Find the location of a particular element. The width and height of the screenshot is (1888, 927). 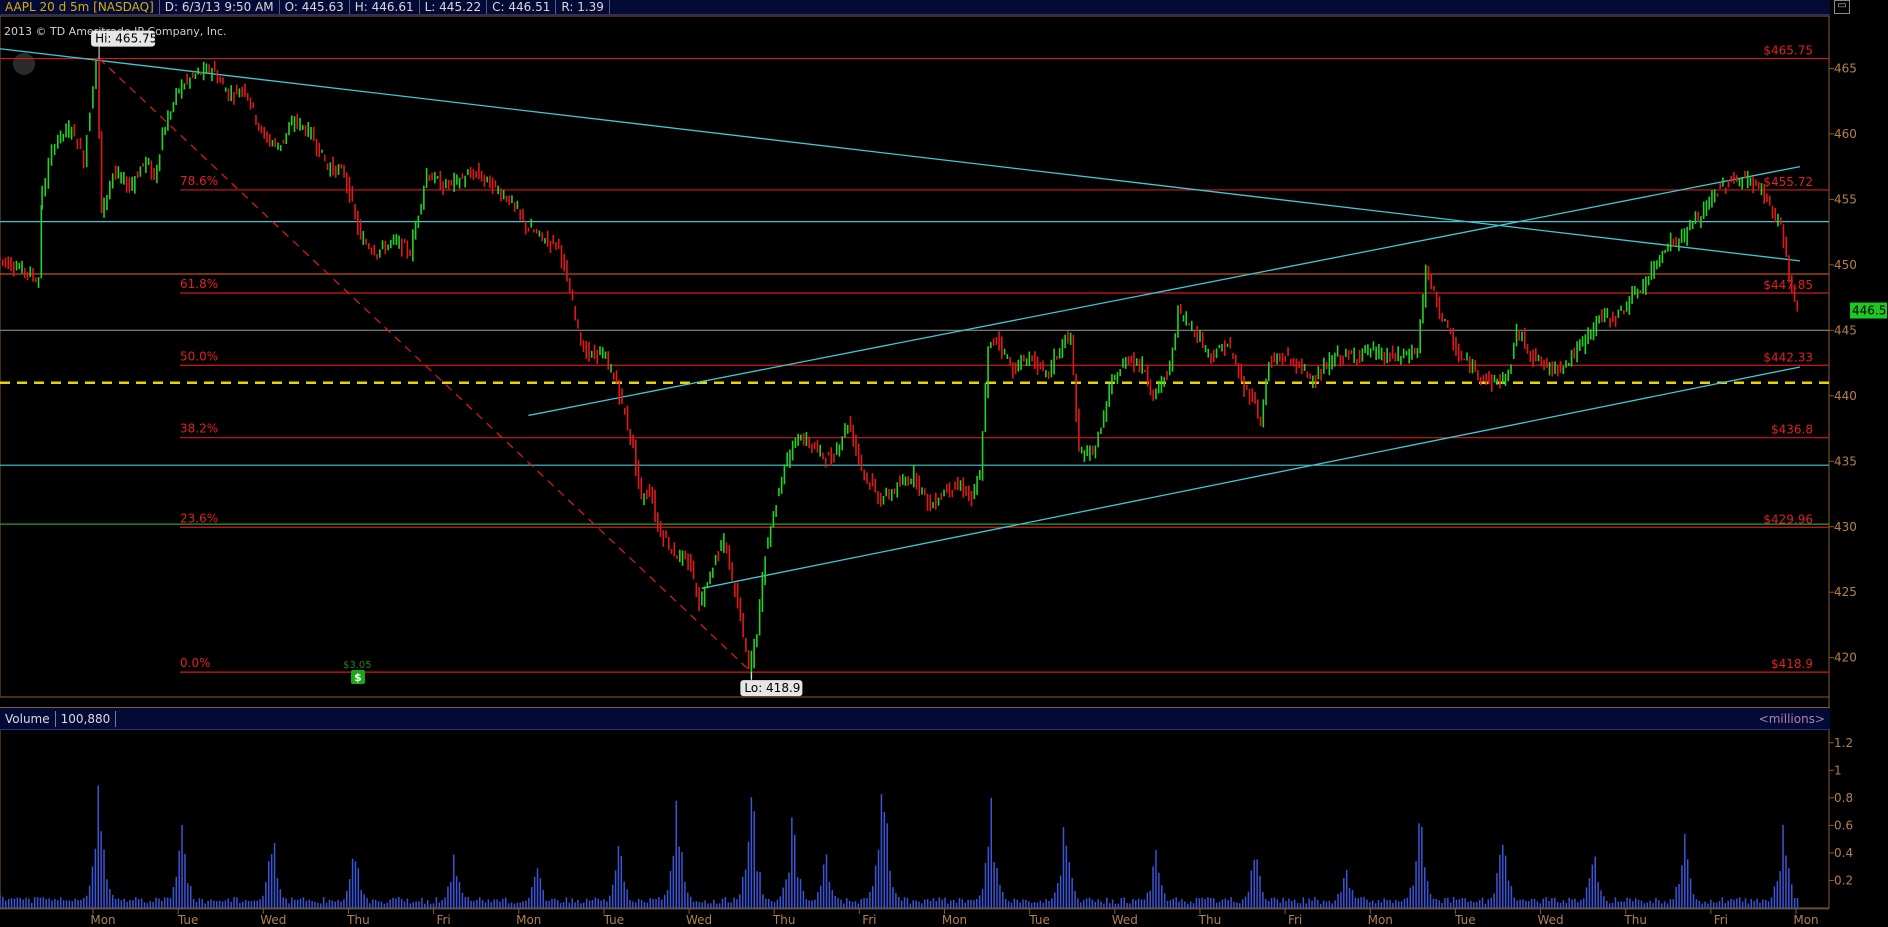

fib-price-label: $465.75 is located at coordinates (1788, 51).